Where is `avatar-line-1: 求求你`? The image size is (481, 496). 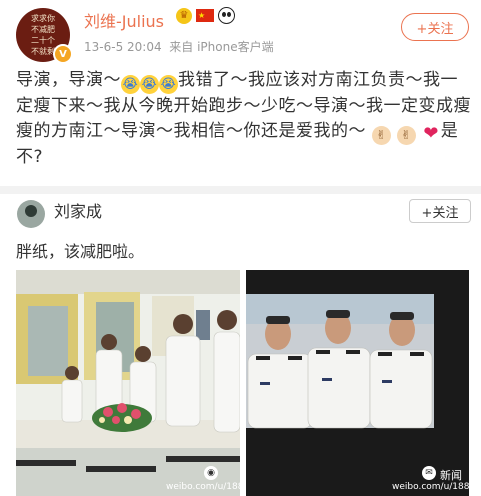
avatar-line-1: 求求你 is located at coordinates (43, 18).